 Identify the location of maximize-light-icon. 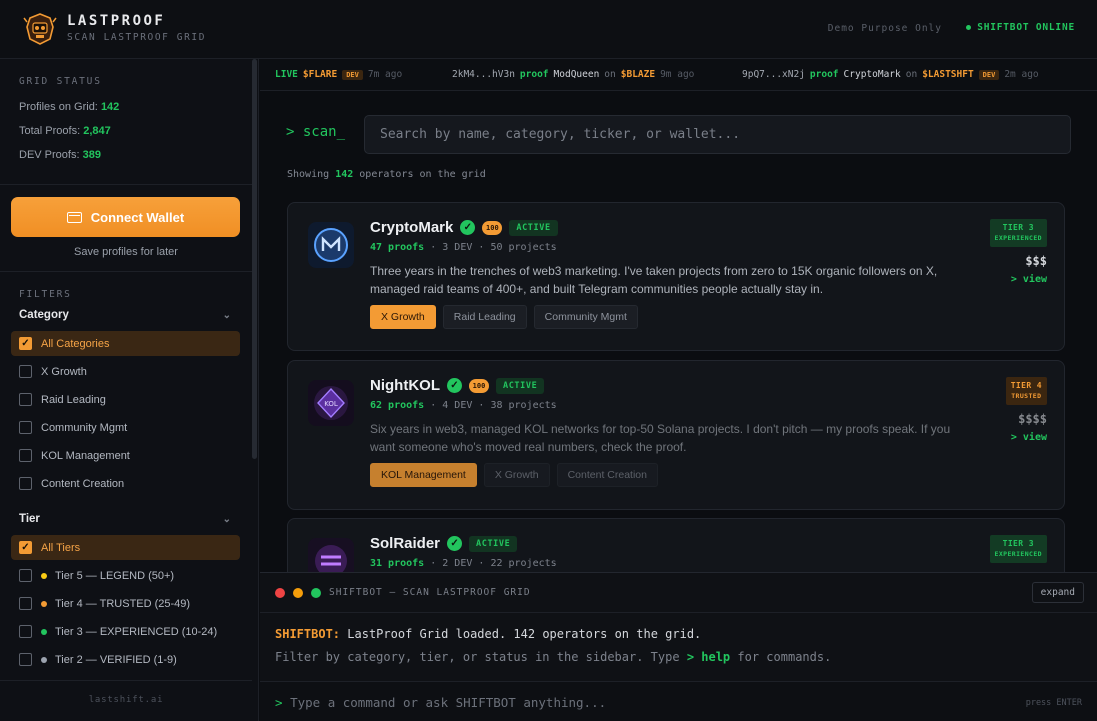
(316, 593).